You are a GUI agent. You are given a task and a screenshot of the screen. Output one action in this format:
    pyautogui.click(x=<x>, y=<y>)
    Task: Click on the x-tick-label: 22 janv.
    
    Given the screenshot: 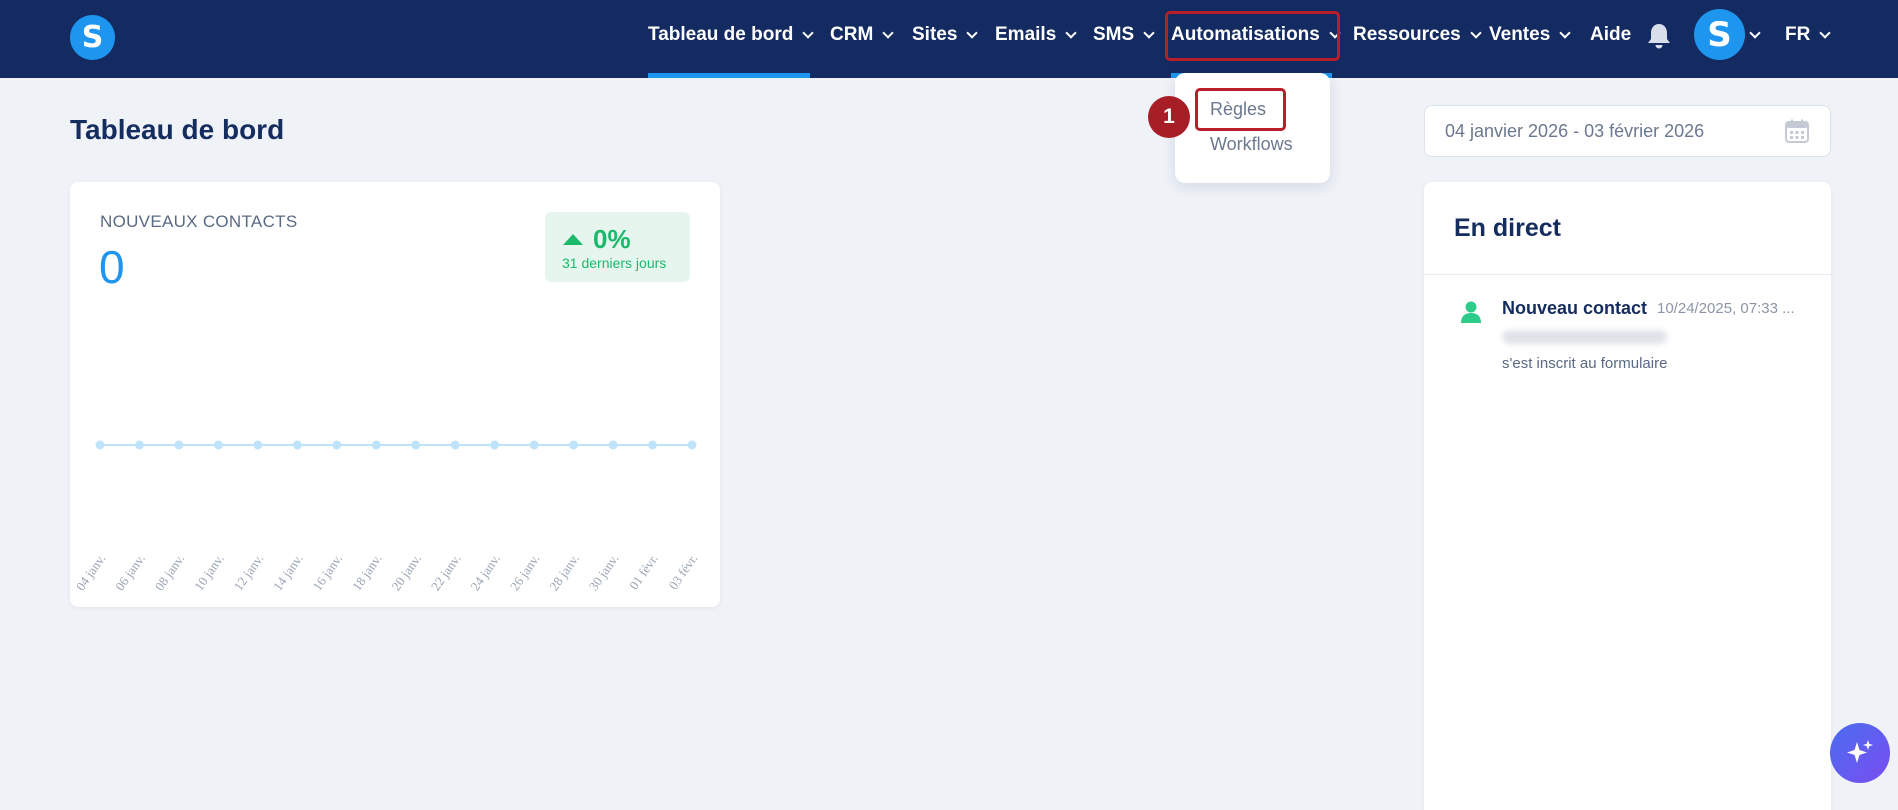 What is the action you would take?
    pyautogui.click(x=446, y=572)
    